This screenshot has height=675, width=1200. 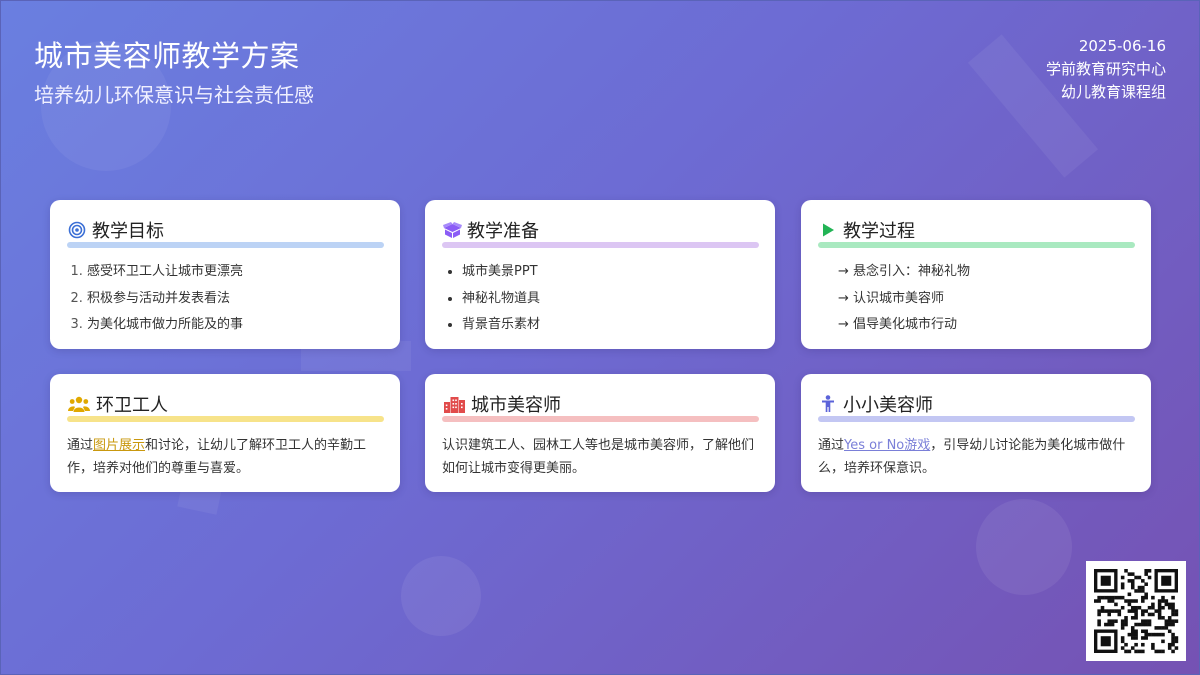 I want to click on date-label: 2025-06-16, so click(x=1122, y=46).